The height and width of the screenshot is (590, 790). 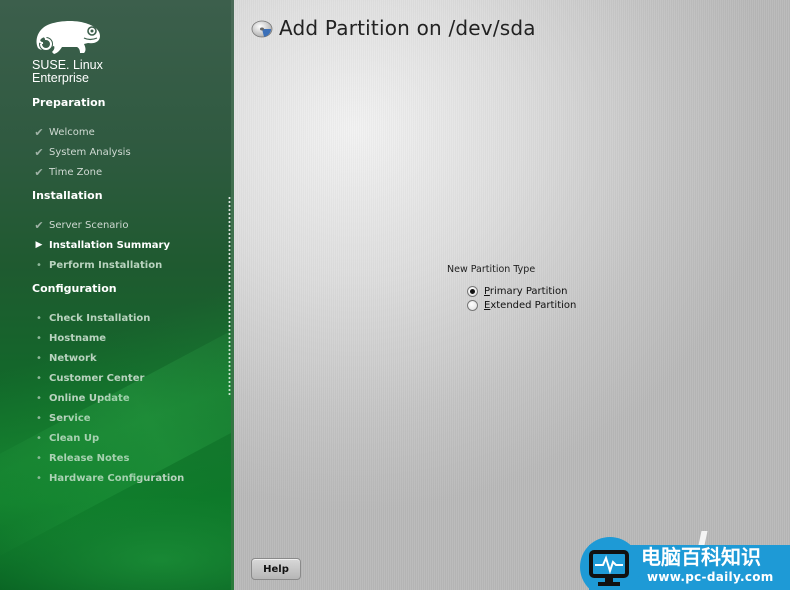 I want to click on step-hostname: • Hostname, so click(x=68, y=338).